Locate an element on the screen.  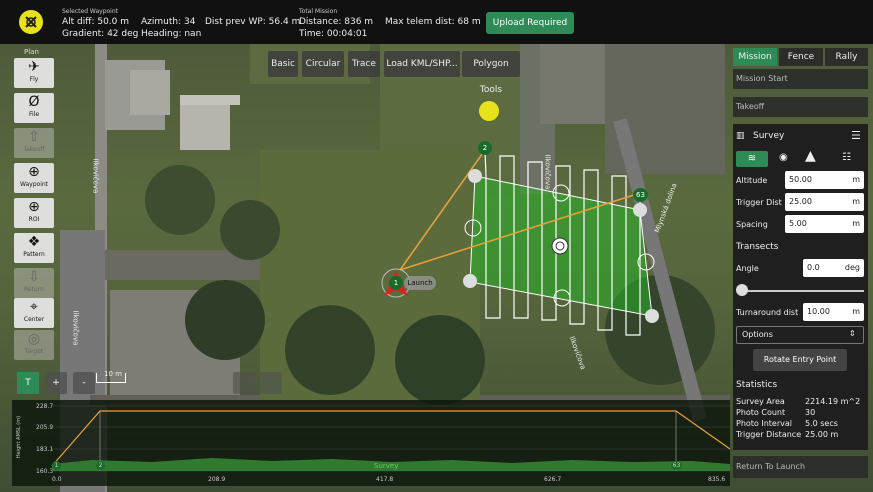
elev-wp-marker: 2 is located at coordinates (100, 465).